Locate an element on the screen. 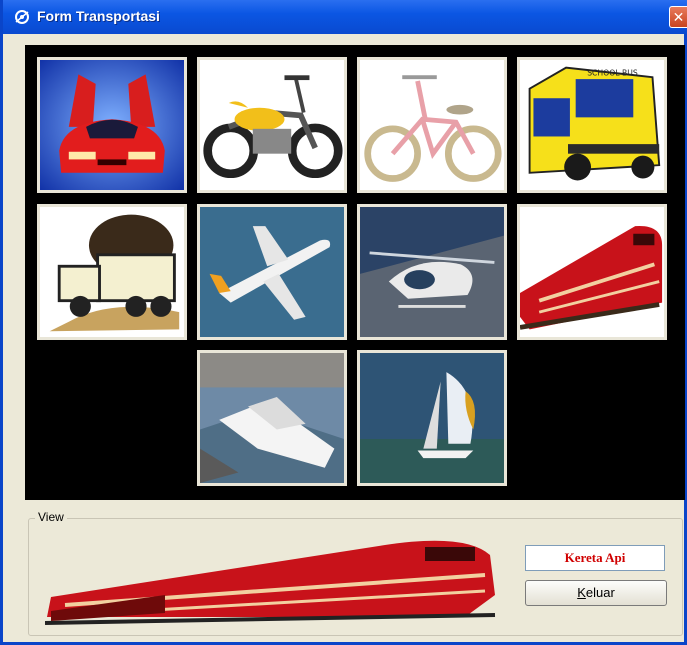 The image size is (687, 645). tile-sailboat is located at coordinates (432, 418).